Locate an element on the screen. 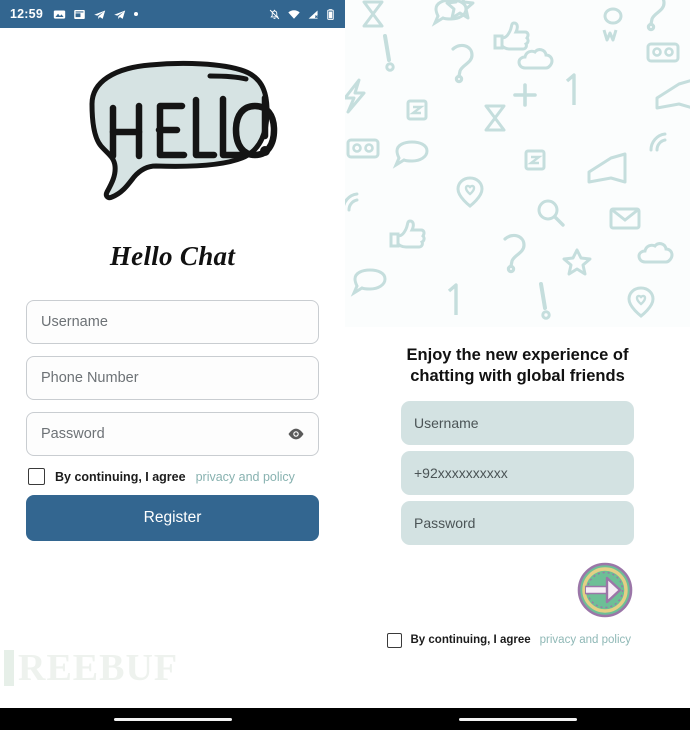  arrow-right-circle-icon is located at coordinates (605, 590).